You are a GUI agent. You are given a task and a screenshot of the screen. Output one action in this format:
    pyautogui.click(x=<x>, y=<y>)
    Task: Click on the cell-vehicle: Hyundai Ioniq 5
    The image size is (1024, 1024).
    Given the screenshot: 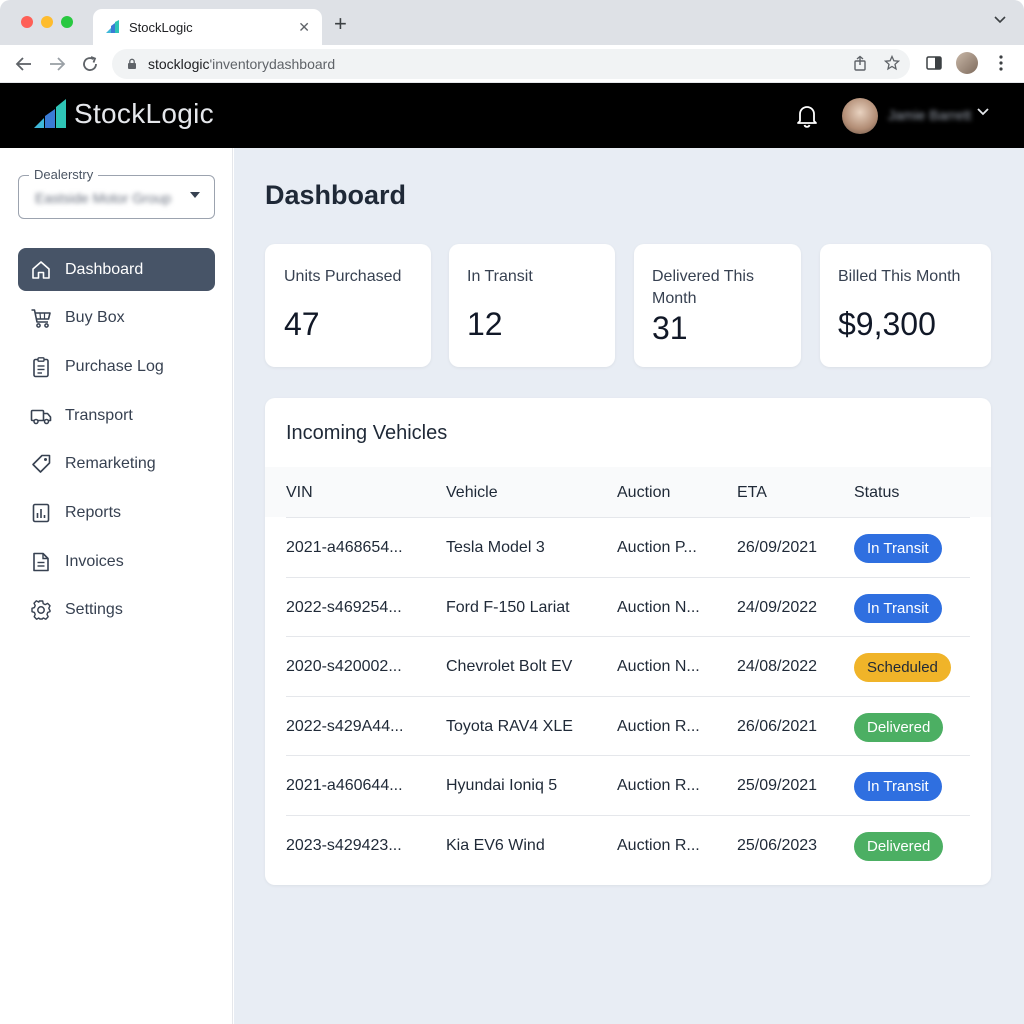 What is the action you would take?
    pyautogui.click(x=502, y=786)
    